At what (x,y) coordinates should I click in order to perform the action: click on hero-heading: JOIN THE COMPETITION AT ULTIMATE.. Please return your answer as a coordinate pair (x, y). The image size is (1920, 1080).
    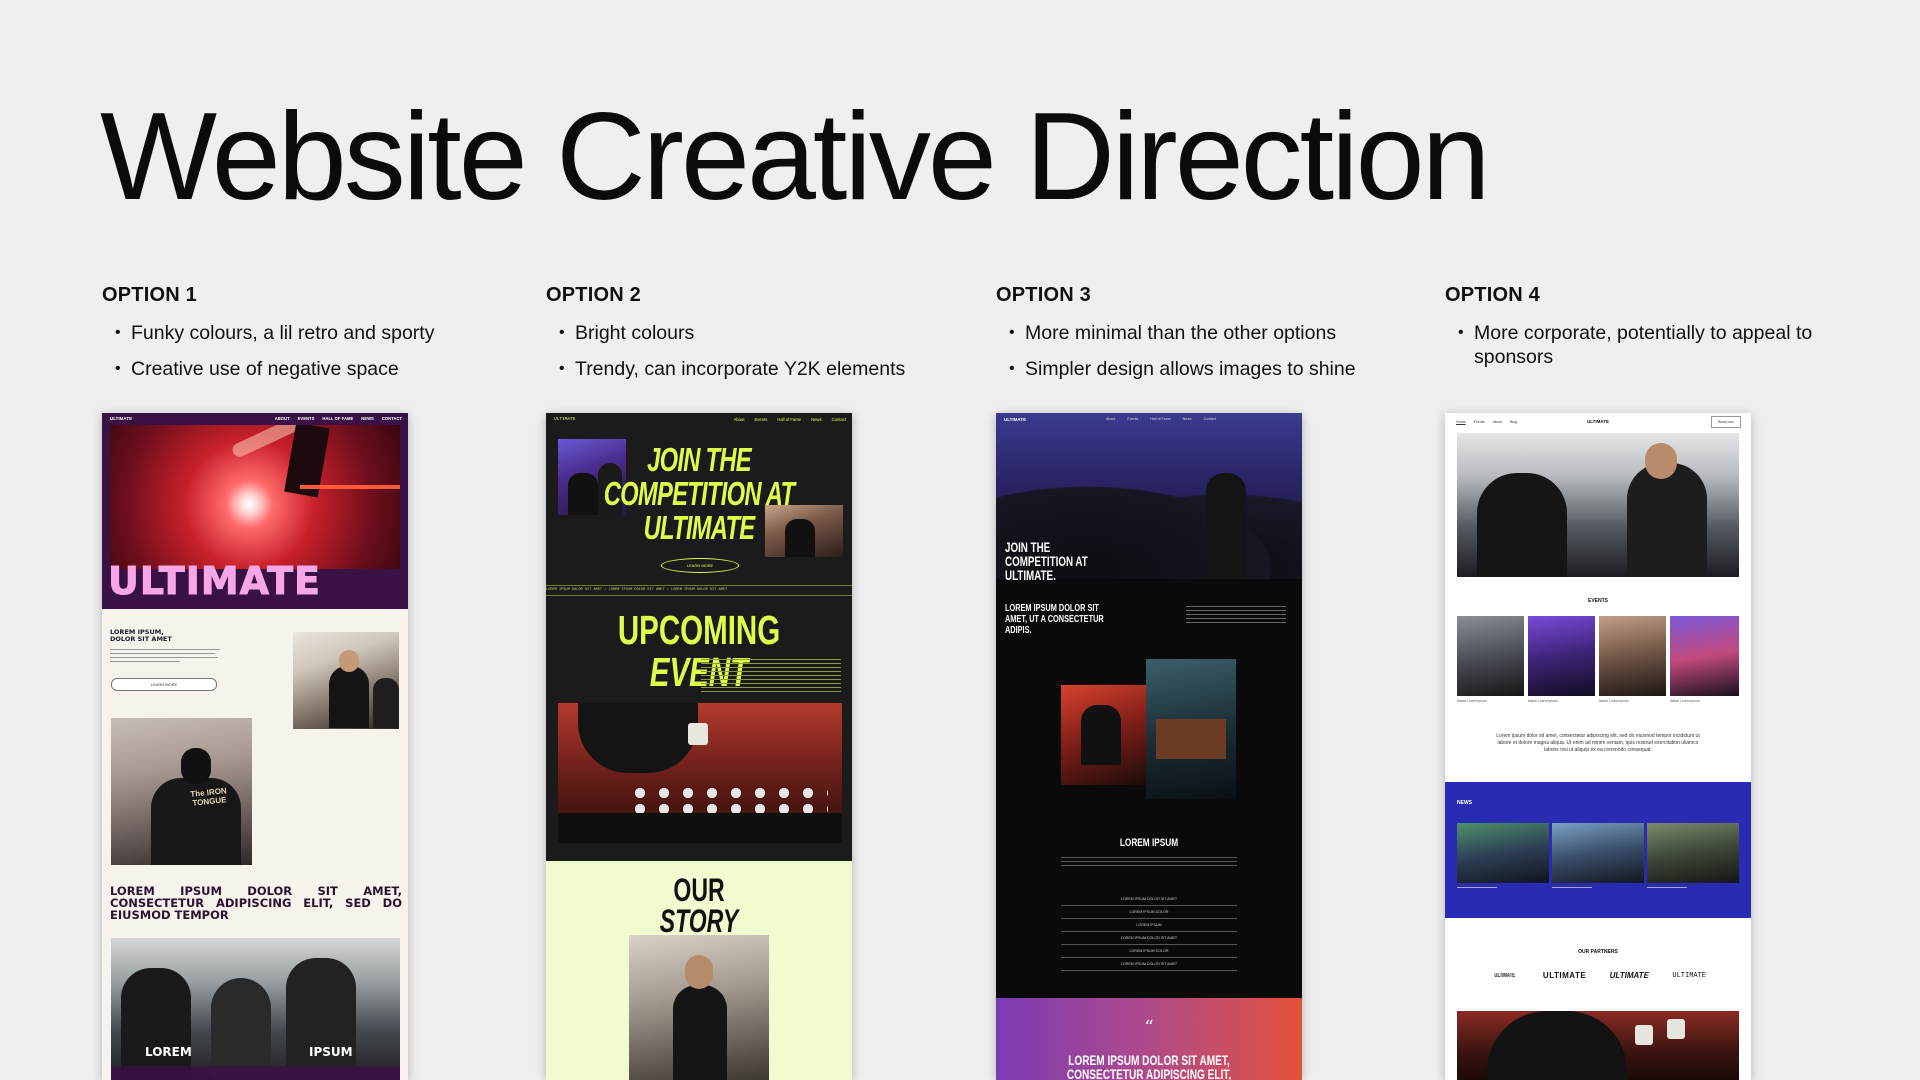
    Looking at the image, I should click on (1046, 561).